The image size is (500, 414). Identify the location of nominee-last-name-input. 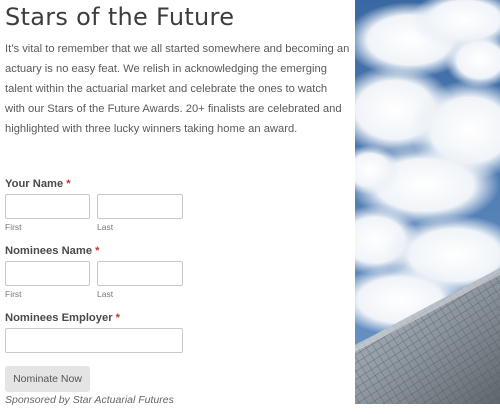
(140, 273).